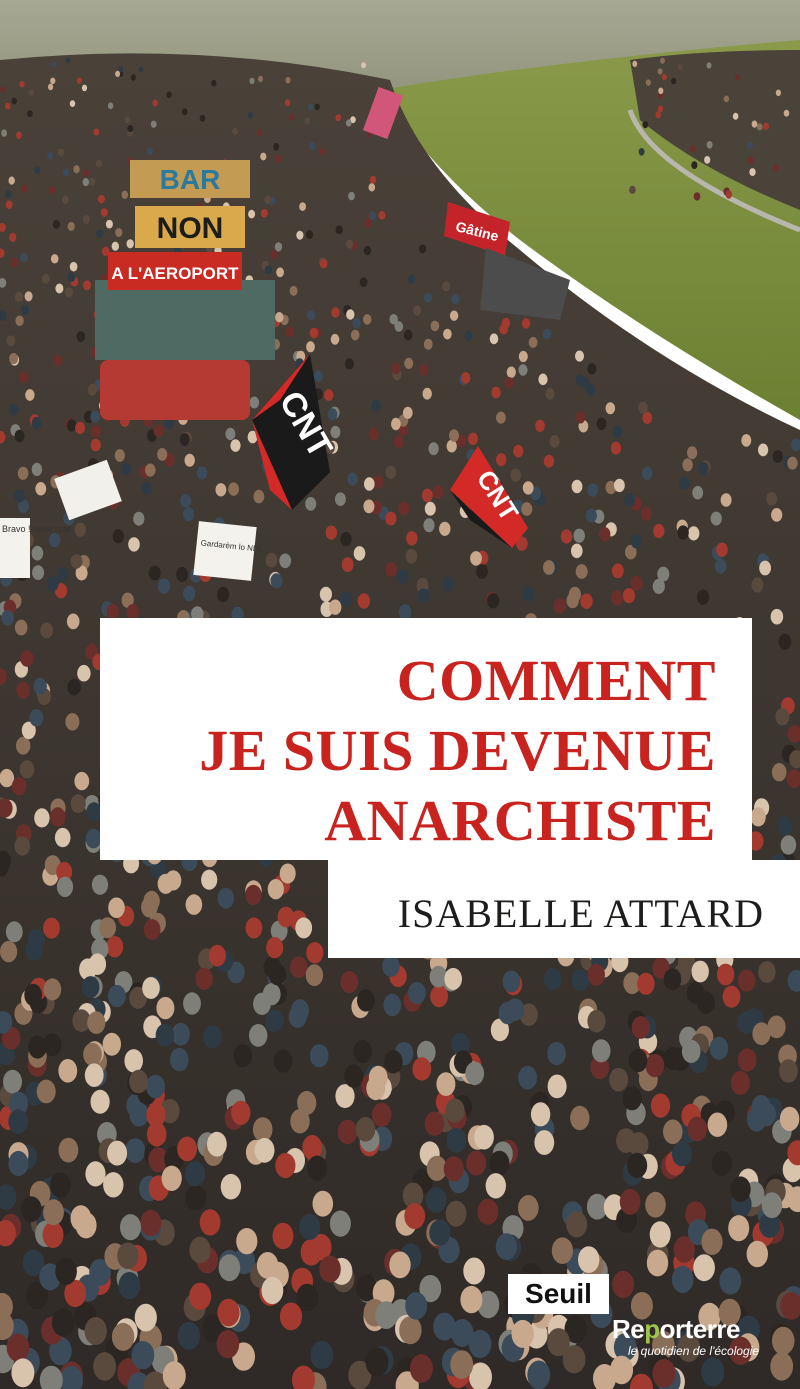 The width and height of the screenshot is (800, 1389). I want to click on red-car, so click(175, 390).